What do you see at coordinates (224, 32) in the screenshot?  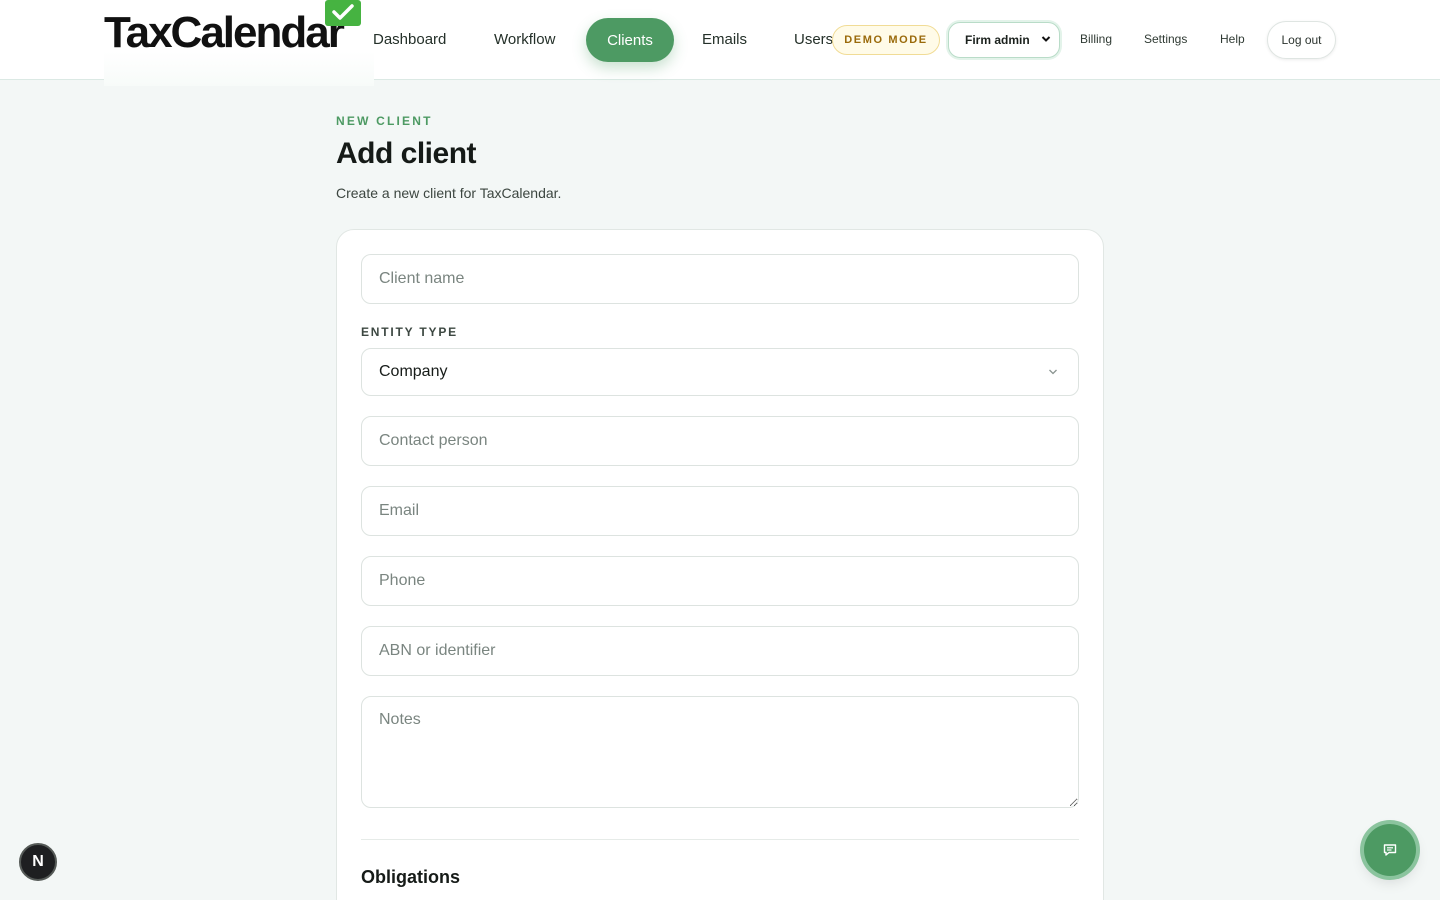 I see `logo-wordmark: TaxCalendar` at bounding box center [224, 32].